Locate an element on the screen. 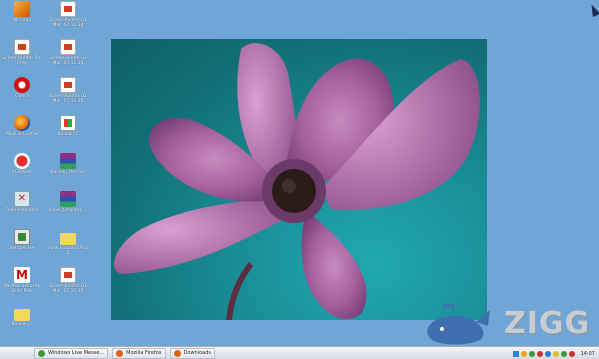 The height and width of the screenshot is (359, 599). taskbar-clock: 14:07 is located at coordinates (588, 354).